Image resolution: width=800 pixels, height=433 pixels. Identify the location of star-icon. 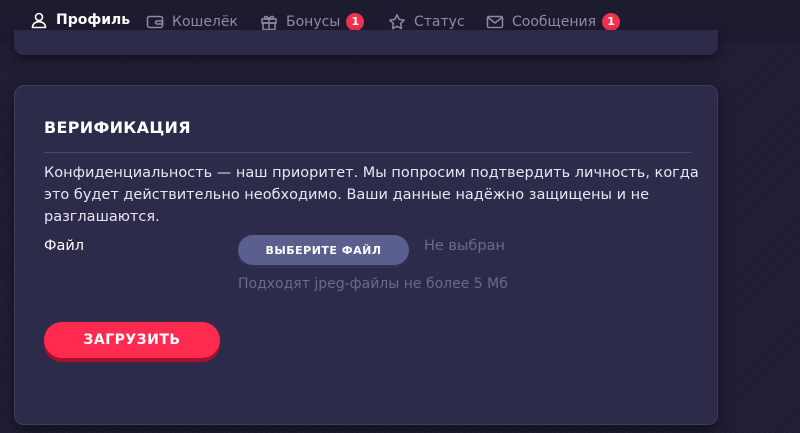
(397, 22).